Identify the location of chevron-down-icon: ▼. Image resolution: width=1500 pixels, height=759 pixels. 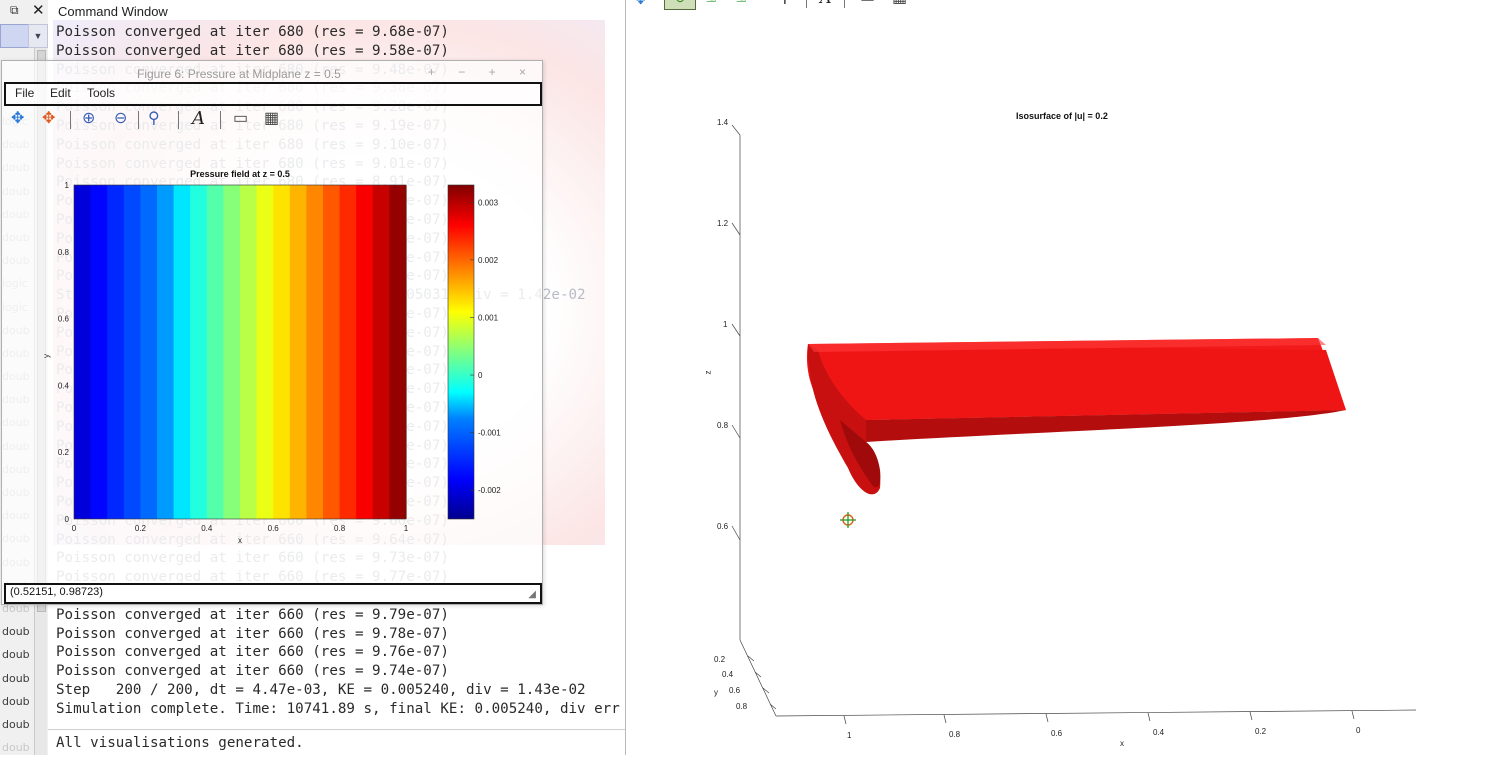
(38, 36).